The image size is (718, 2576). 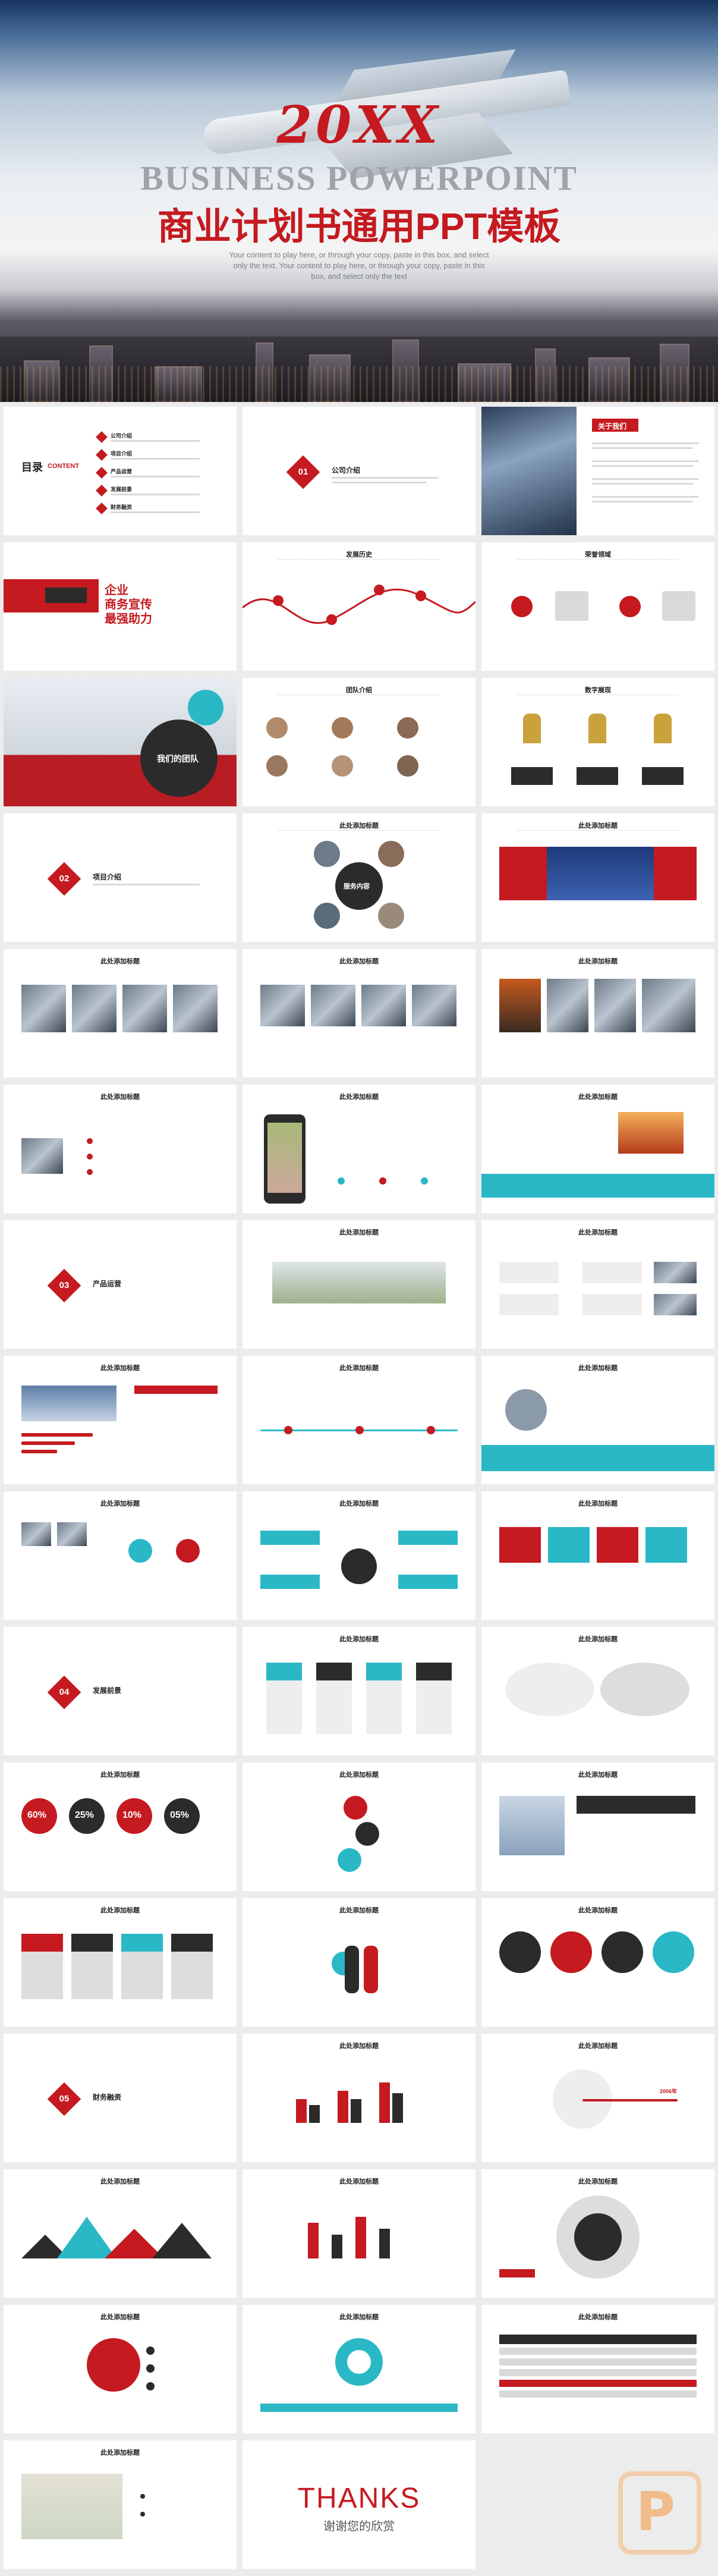 I want to click on slide-photos-2: 此处添加标题, so click(x=359, y=1013).